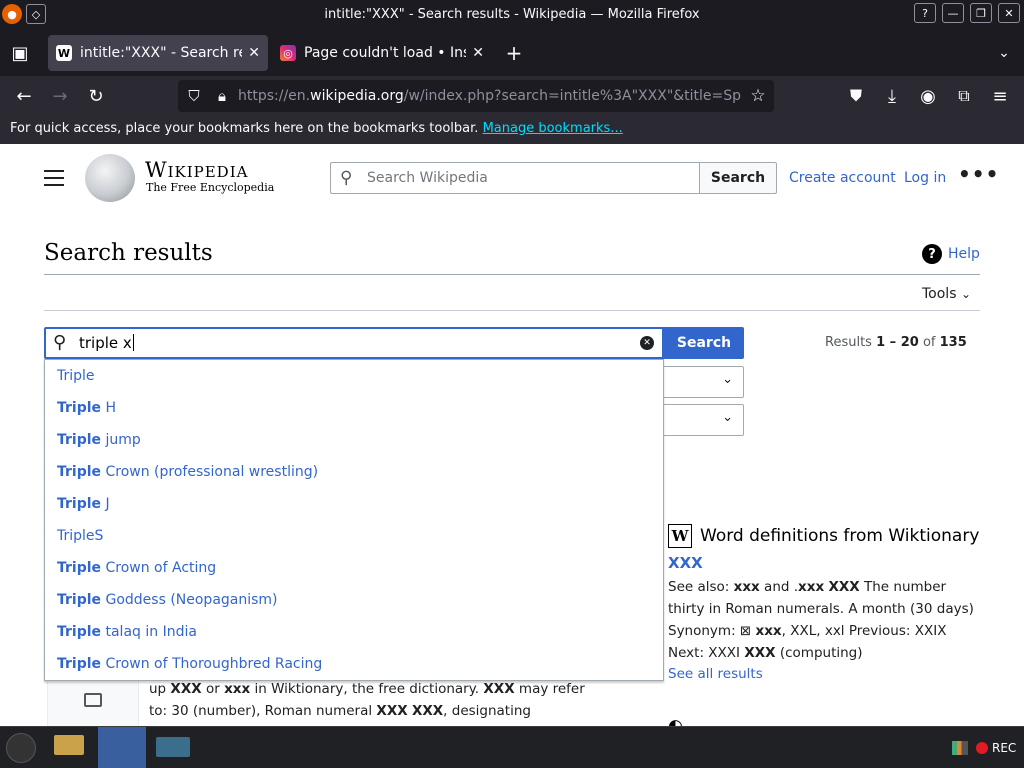 The height and width of the screenshot is (768, 1024). What do you see at coordinates (99, 440) in the screenshot?
I see `suggestion-item: Triple jump` at bounding box center [99, 440].